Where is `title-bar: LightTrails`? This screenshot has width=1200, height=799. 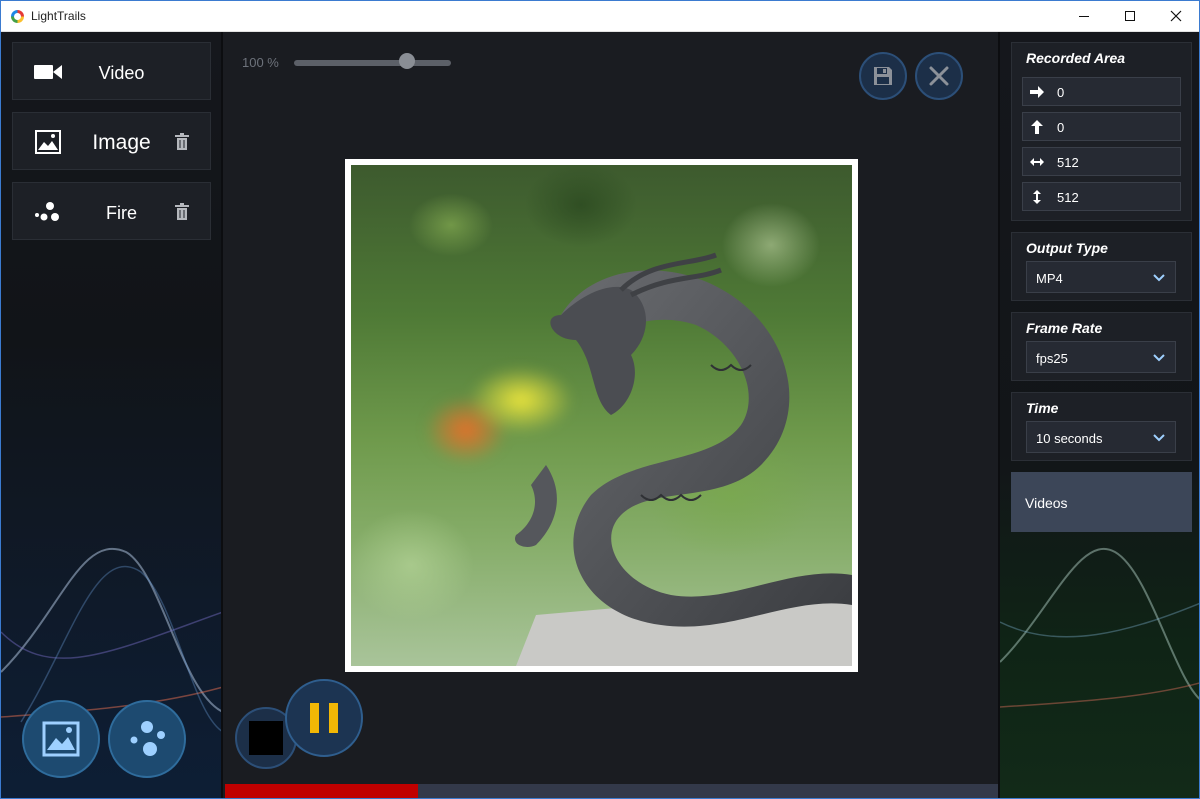 title-bar: LightTrails is located at coordinates (600, 16).